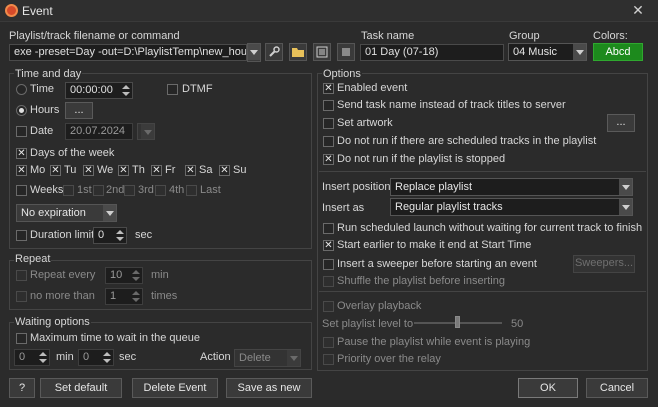  What do you see at coordinates (144, 235) in the screenshot?
I see `duration-unit: sec` at bounding box center [144, 235].